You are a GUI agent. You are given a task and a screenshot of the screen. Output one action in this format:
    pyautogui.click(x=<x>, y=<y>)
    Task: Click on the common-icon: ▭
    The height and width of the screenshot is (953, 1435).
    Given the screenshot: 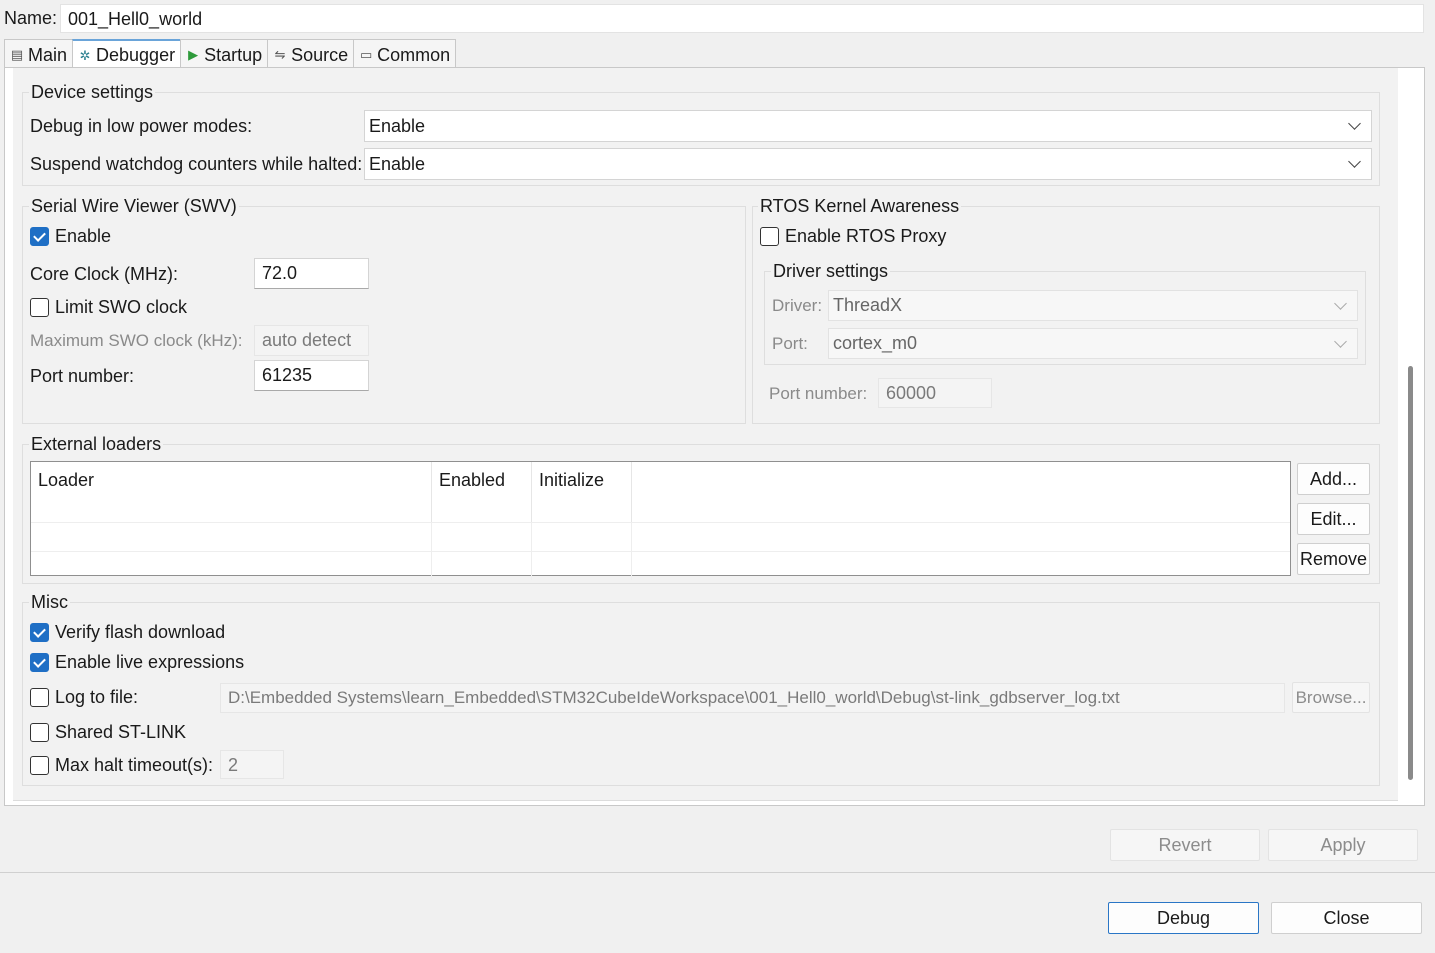 What is the action you would take?
    pyautogui.click(x=366, y=54)
    